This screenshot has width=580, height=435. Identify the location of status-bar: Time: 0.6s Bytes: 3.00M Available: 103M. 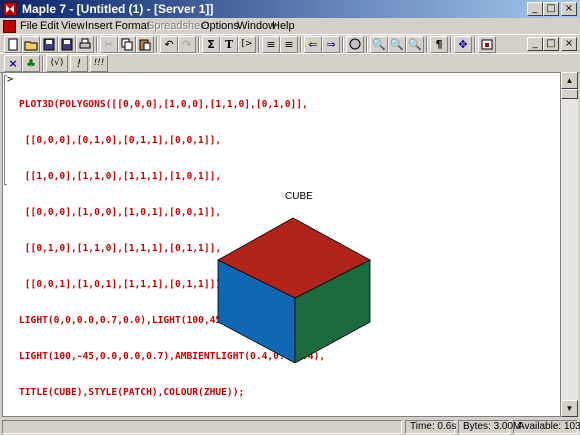
(290, 426).